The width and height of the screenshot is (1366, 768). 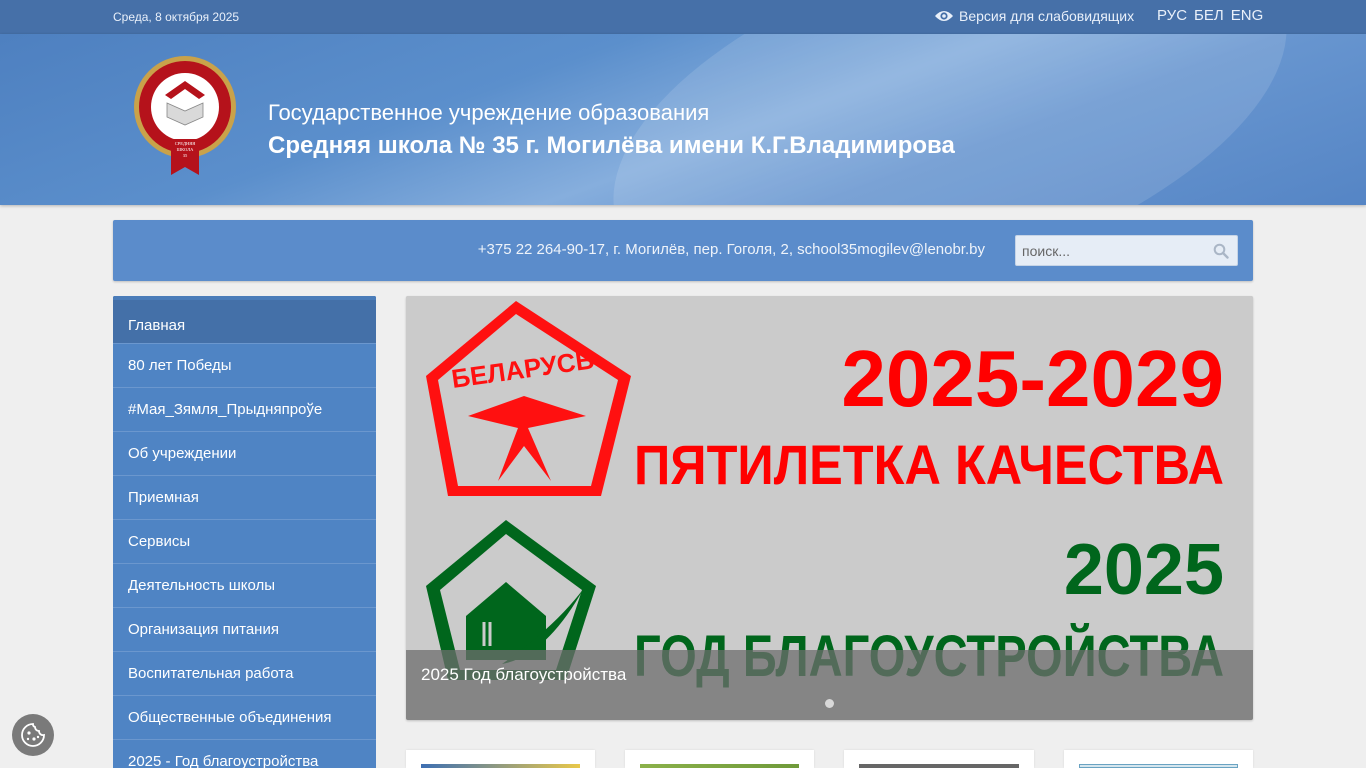 I want to click on low-vision-label: Версия для слабовидящих, so click(x=1047, y=16).